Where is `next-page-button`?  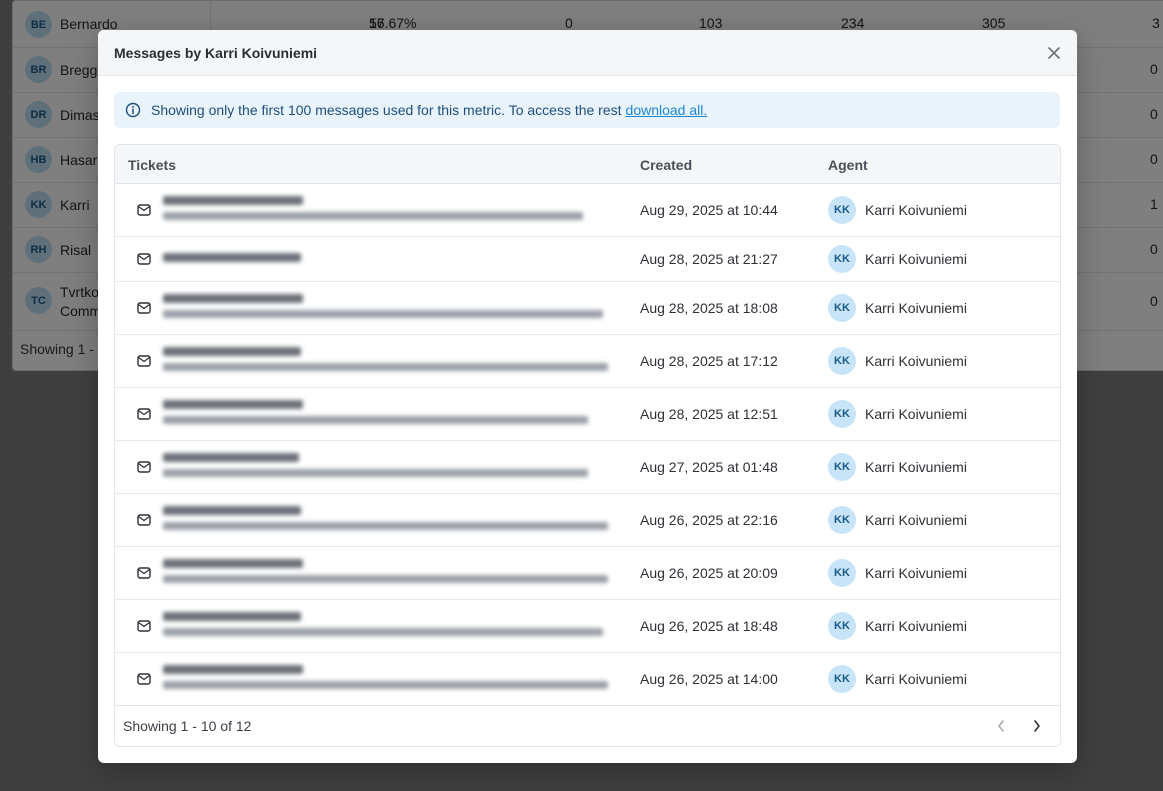
next-page-button is located at coordinates (1037, 726).